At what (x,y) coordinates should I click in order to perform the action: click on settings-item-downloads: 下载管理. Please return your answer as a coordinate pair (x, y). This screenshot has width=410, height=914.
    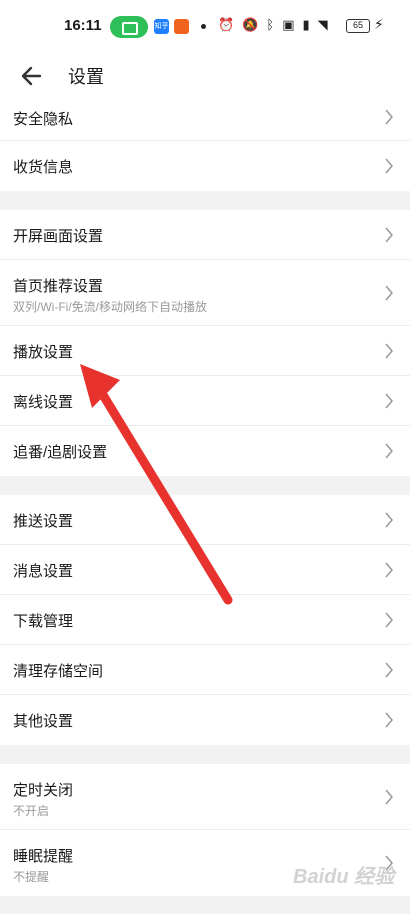
    Looking at the image, I should click on (205, 620).